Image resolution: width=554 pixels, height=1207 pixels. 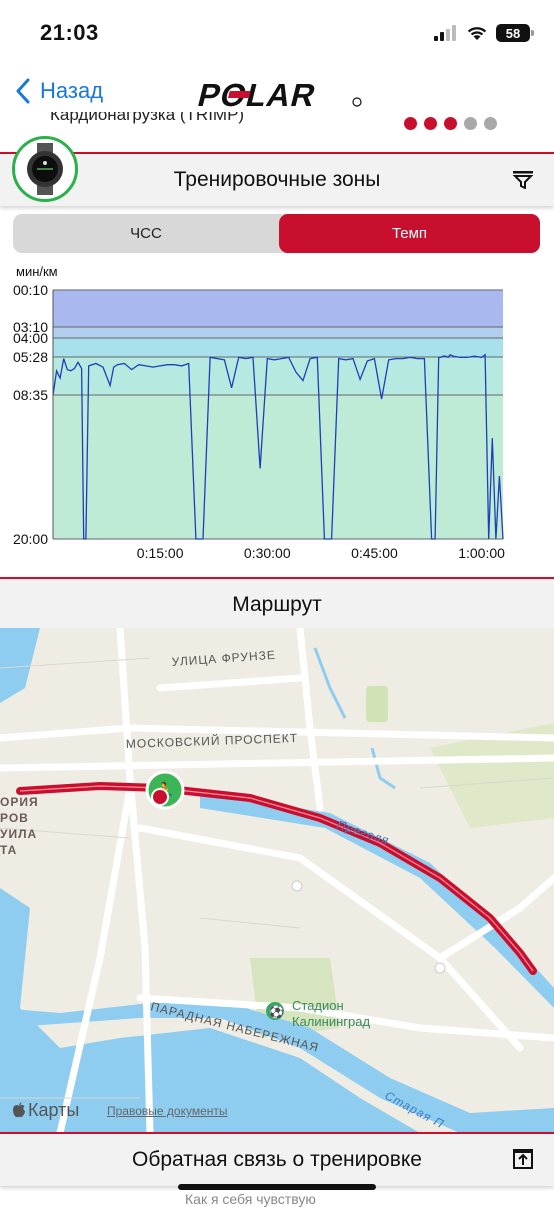 What do you see at coordinates (515, 33) in the screenshot?
I see `battery-icon: 58` at bounding box center [515, 33].